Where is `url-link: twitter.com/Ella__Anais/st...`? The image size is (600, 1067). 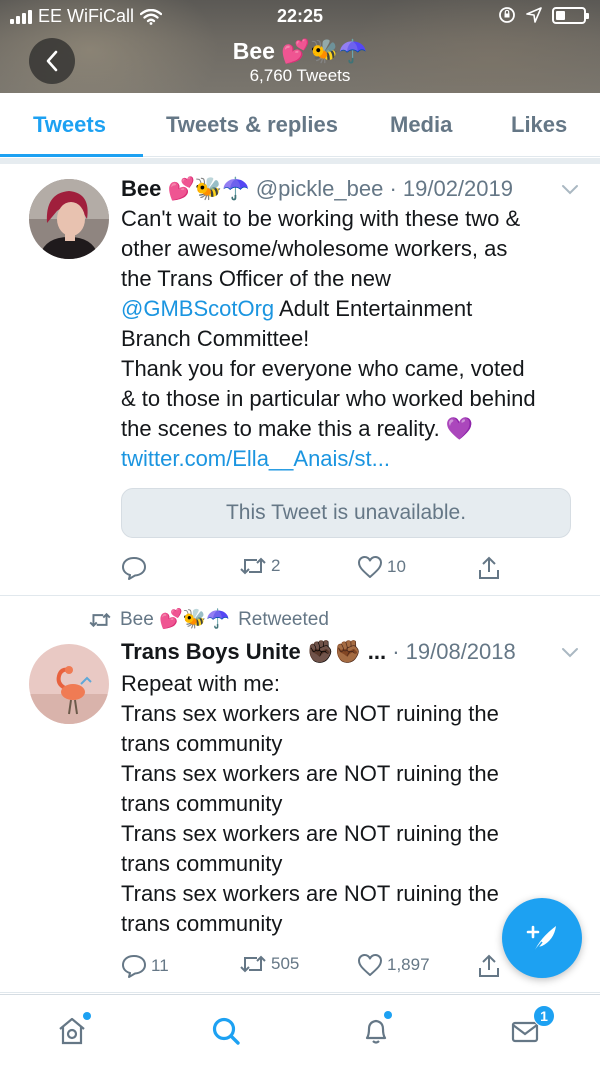 url-link: twitter.com/Ella__Anais/st... is located at coordinates (351, 459).